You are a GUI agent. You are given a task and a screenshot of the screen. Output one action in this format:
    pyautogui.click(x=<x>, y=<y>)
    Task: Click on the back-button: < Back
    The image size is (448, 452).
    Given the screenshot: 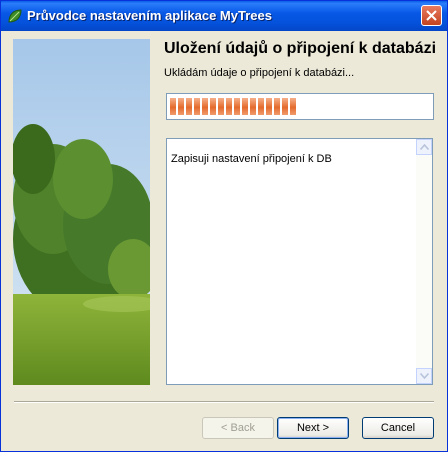 What is the action you would take?
    pyautogui.click(x=238, y=428)
    